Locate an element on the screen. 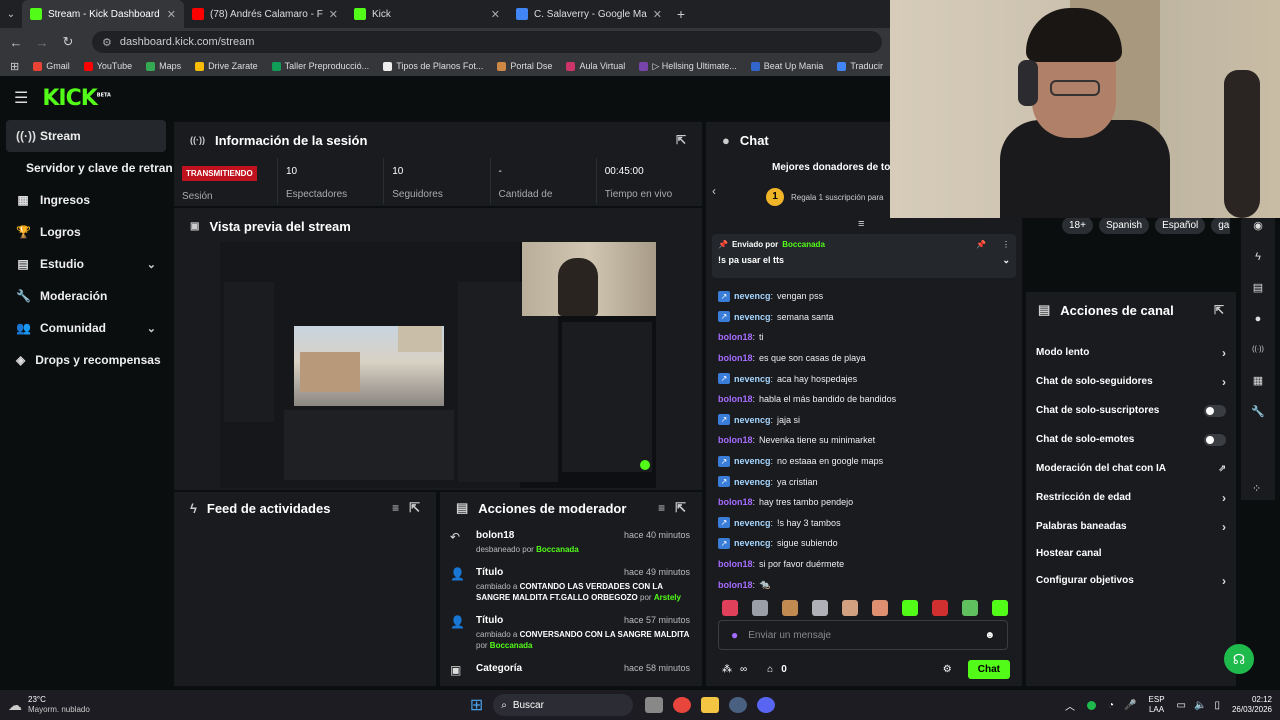  channel-action: Chat de solo-seguidores › is located at coordinates (1131, 381).